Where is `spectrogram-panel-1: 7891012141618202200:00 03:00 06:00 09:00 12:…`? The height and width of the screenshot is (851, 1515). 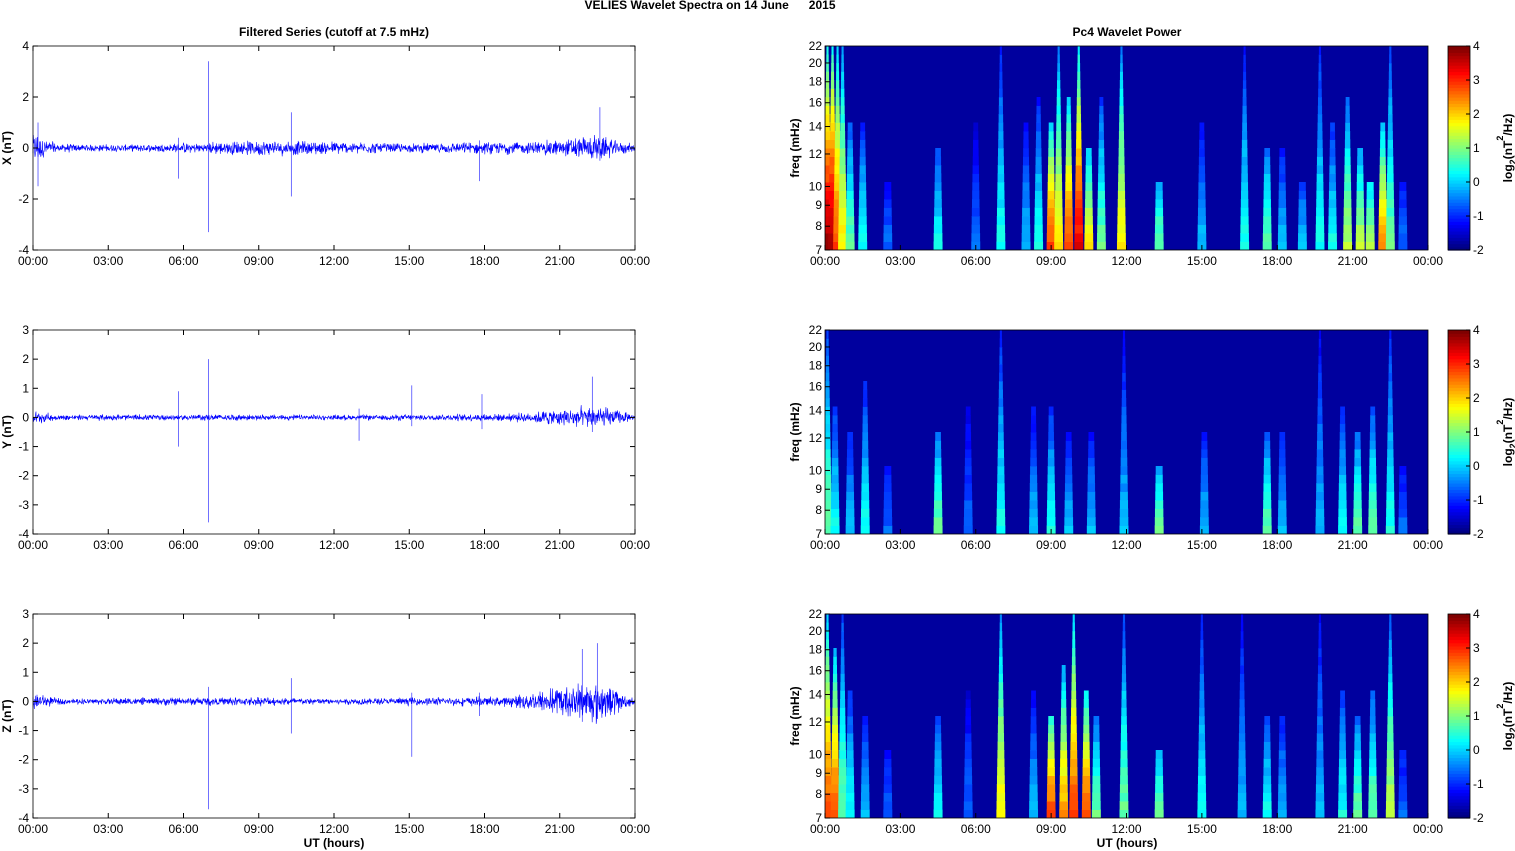 spectrogram-panel-1: 7891012141618202200:00 03:00 06:00 09:00 12:… is located at coordinates (1115, 153).